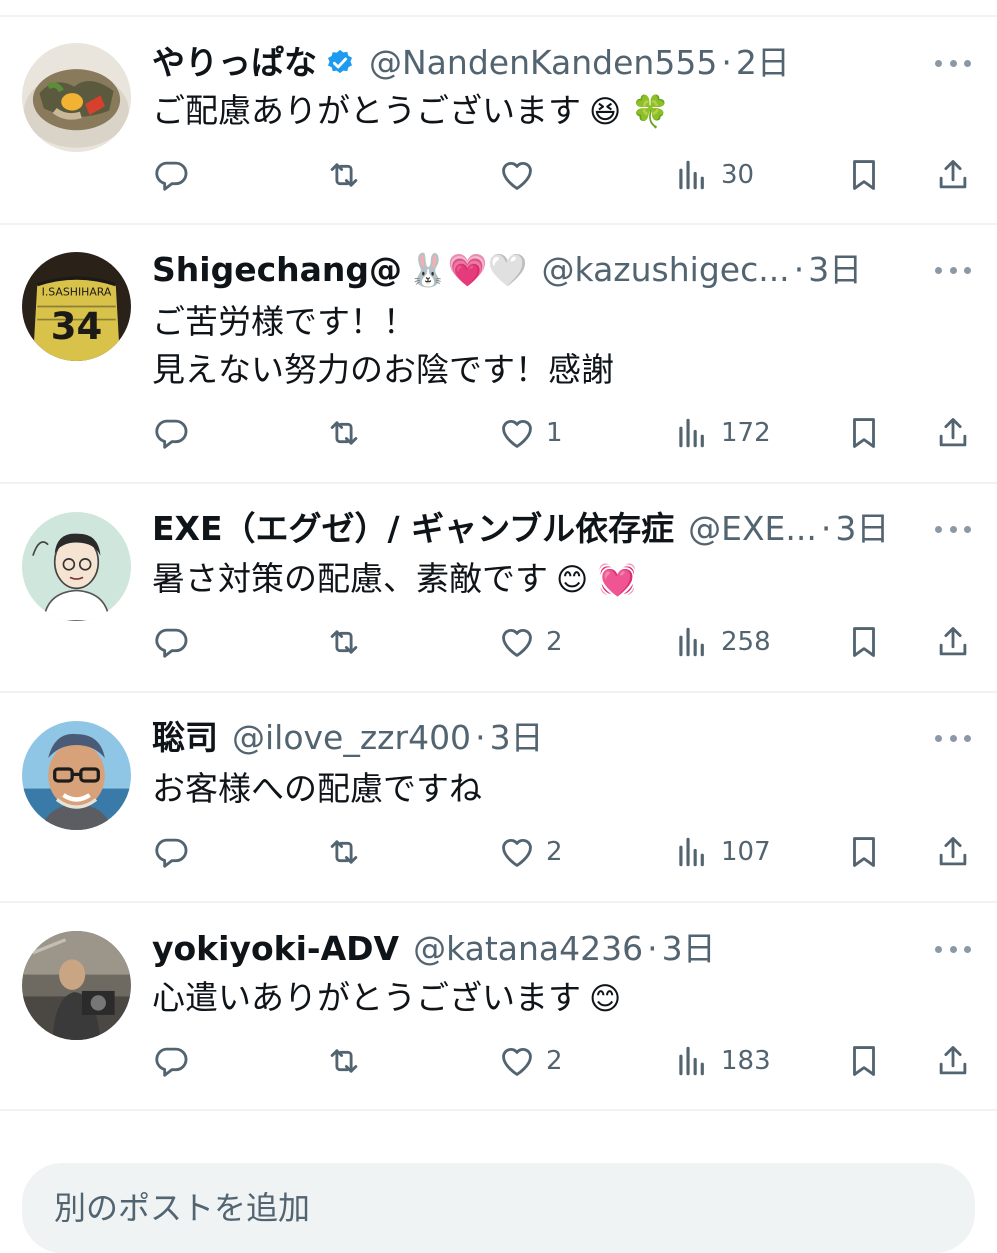 The height and width of the screenshot is (1253, 997). What do you see at coordinates (554, 346) in the screenshot?
I see `reply-text: ご苦労様です！！ 見えない努力のお陰です！感謝` at bounding box center [554, 346].